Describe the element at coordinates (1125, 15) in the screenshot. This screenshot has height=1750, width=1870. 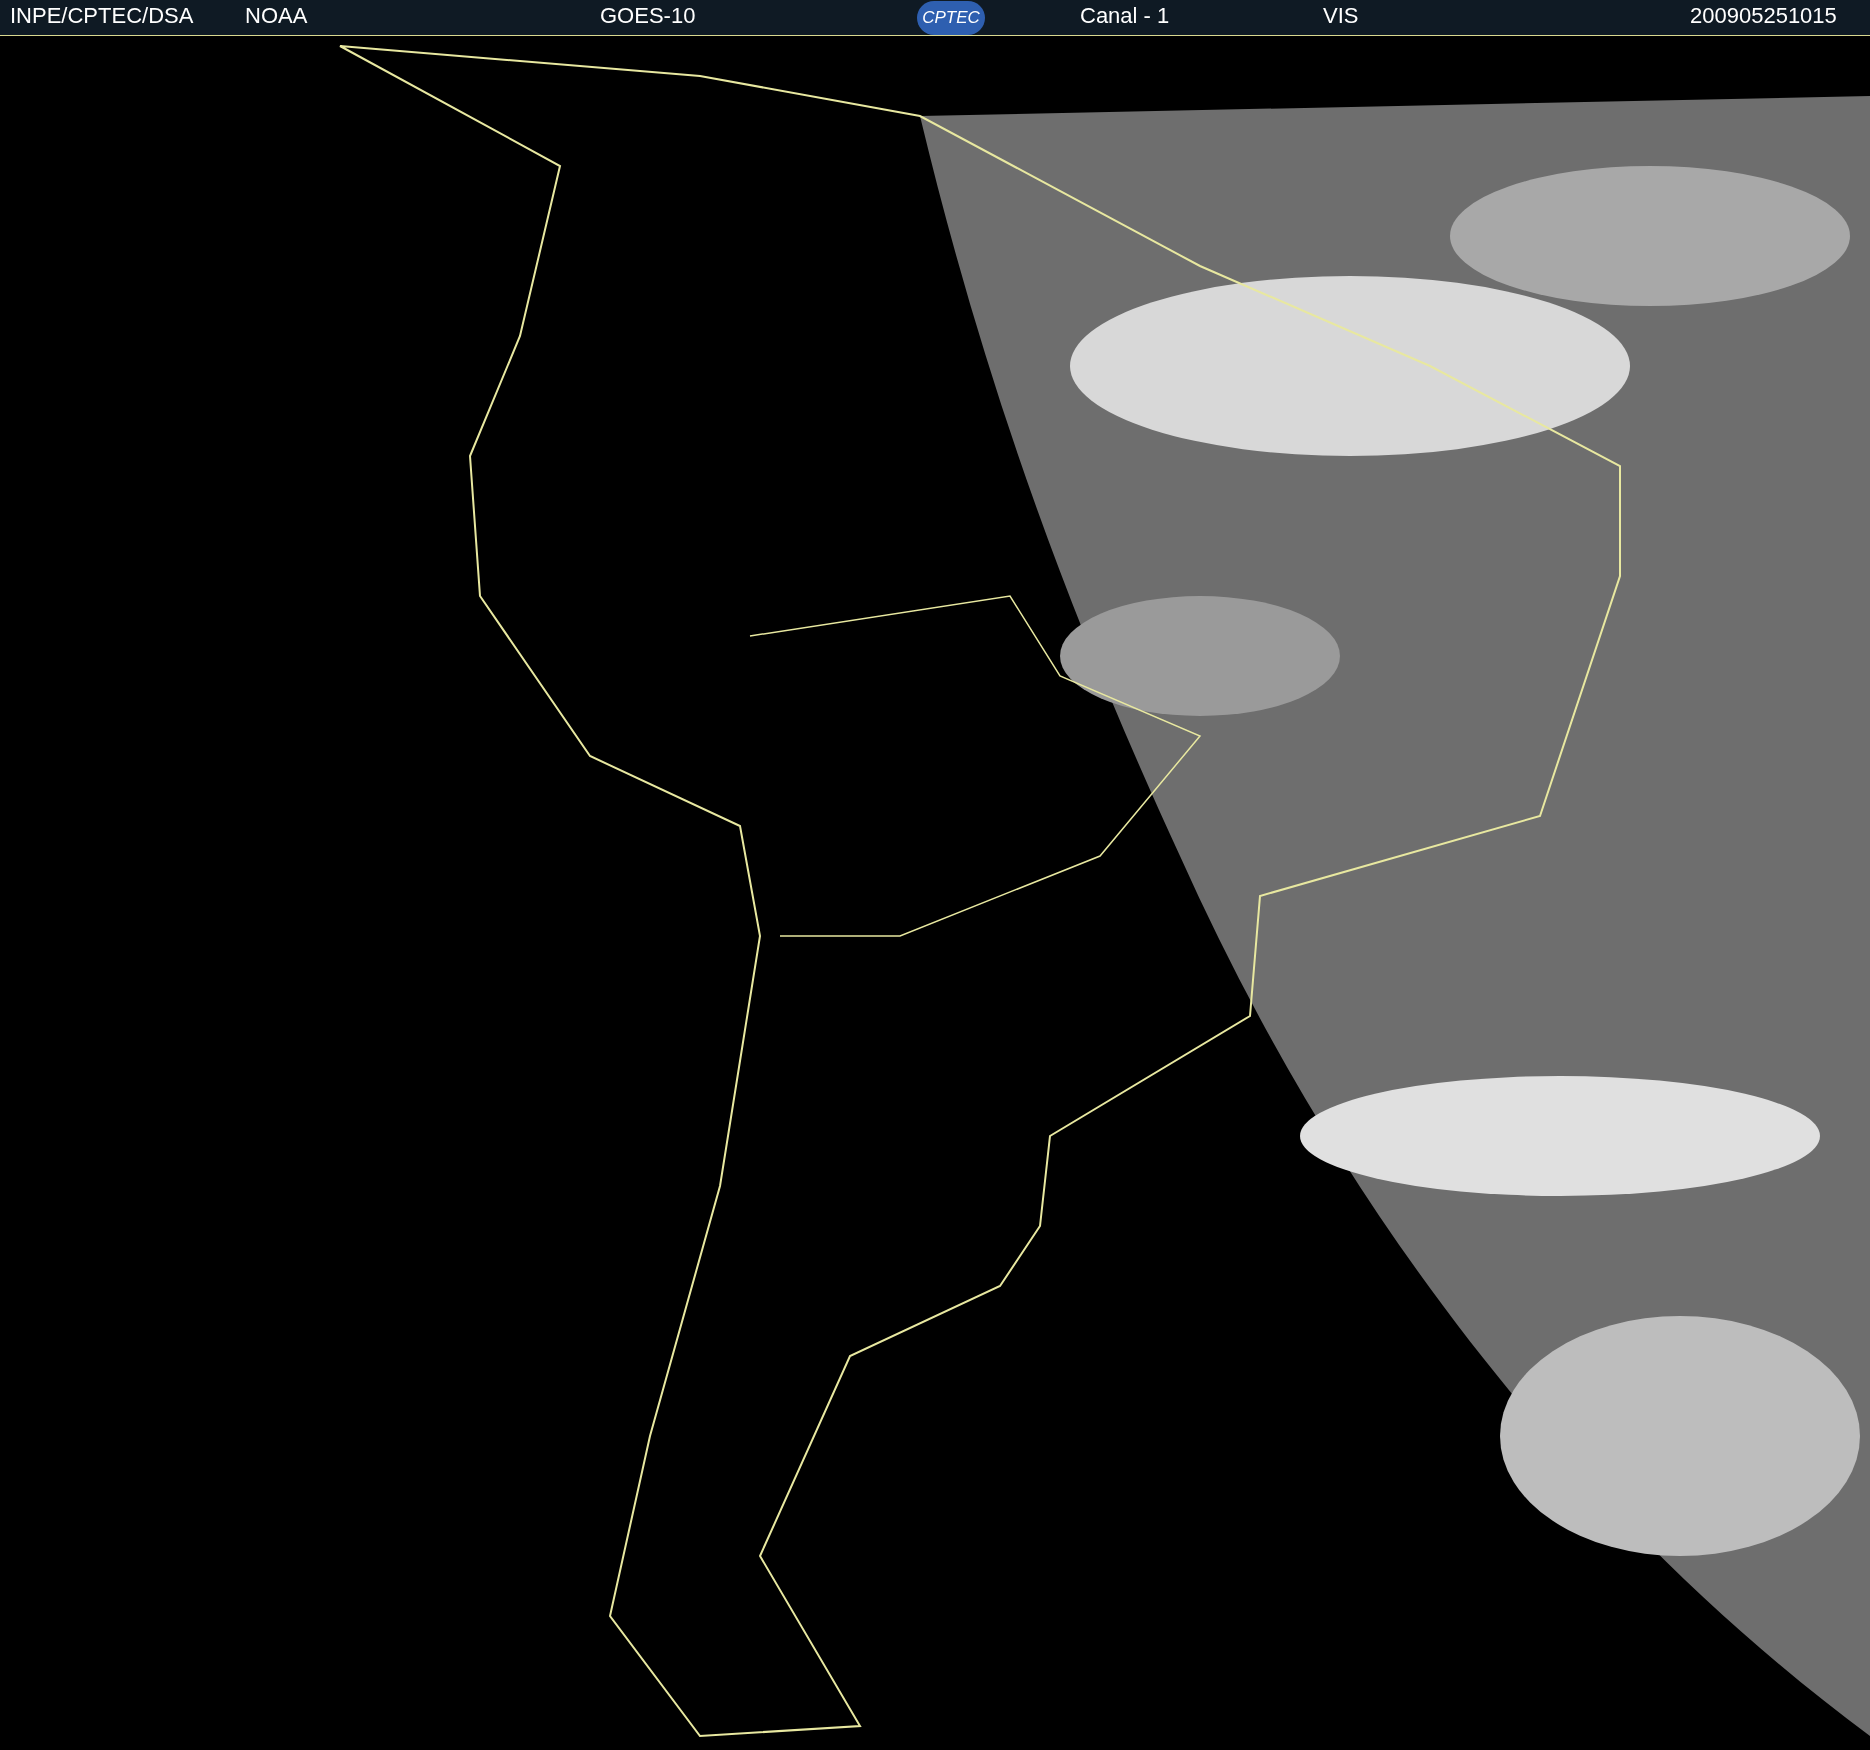
I see `channel-label: Canal - 1` at that location.